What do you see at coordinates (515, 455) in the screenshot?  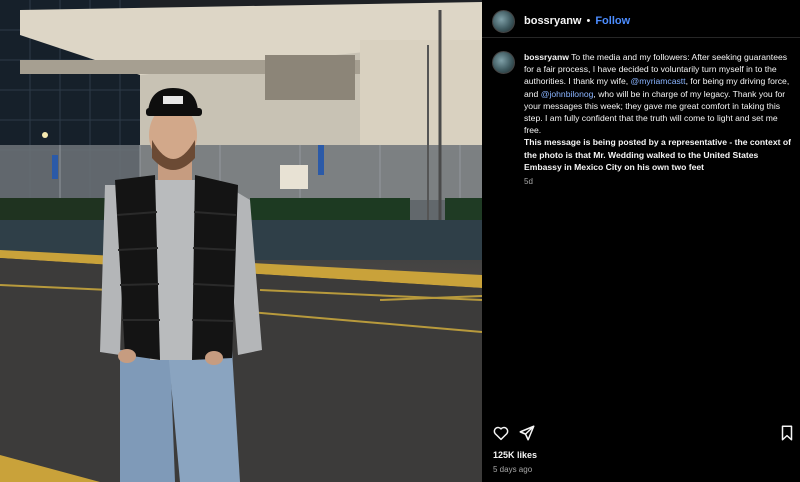 I see `likes-count: 125K likes` at bounding box center [515, 455].